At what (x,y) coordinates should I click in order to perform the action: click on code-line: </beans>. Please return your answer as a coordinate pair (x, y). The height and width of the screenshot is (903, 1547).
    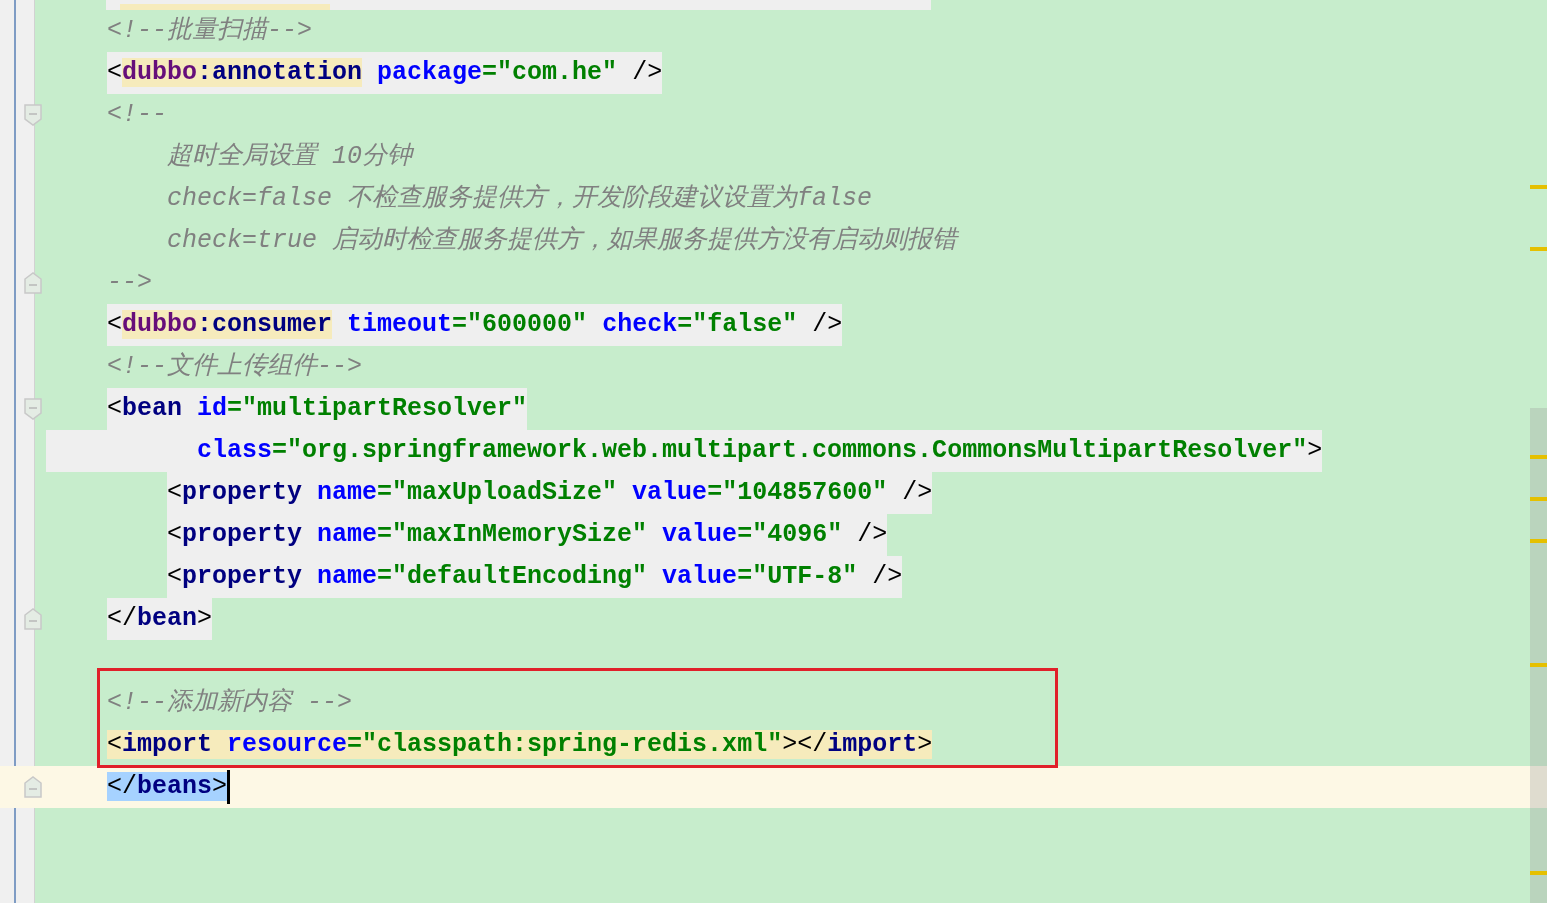
    Looking at the image, I should click on (167, 787).